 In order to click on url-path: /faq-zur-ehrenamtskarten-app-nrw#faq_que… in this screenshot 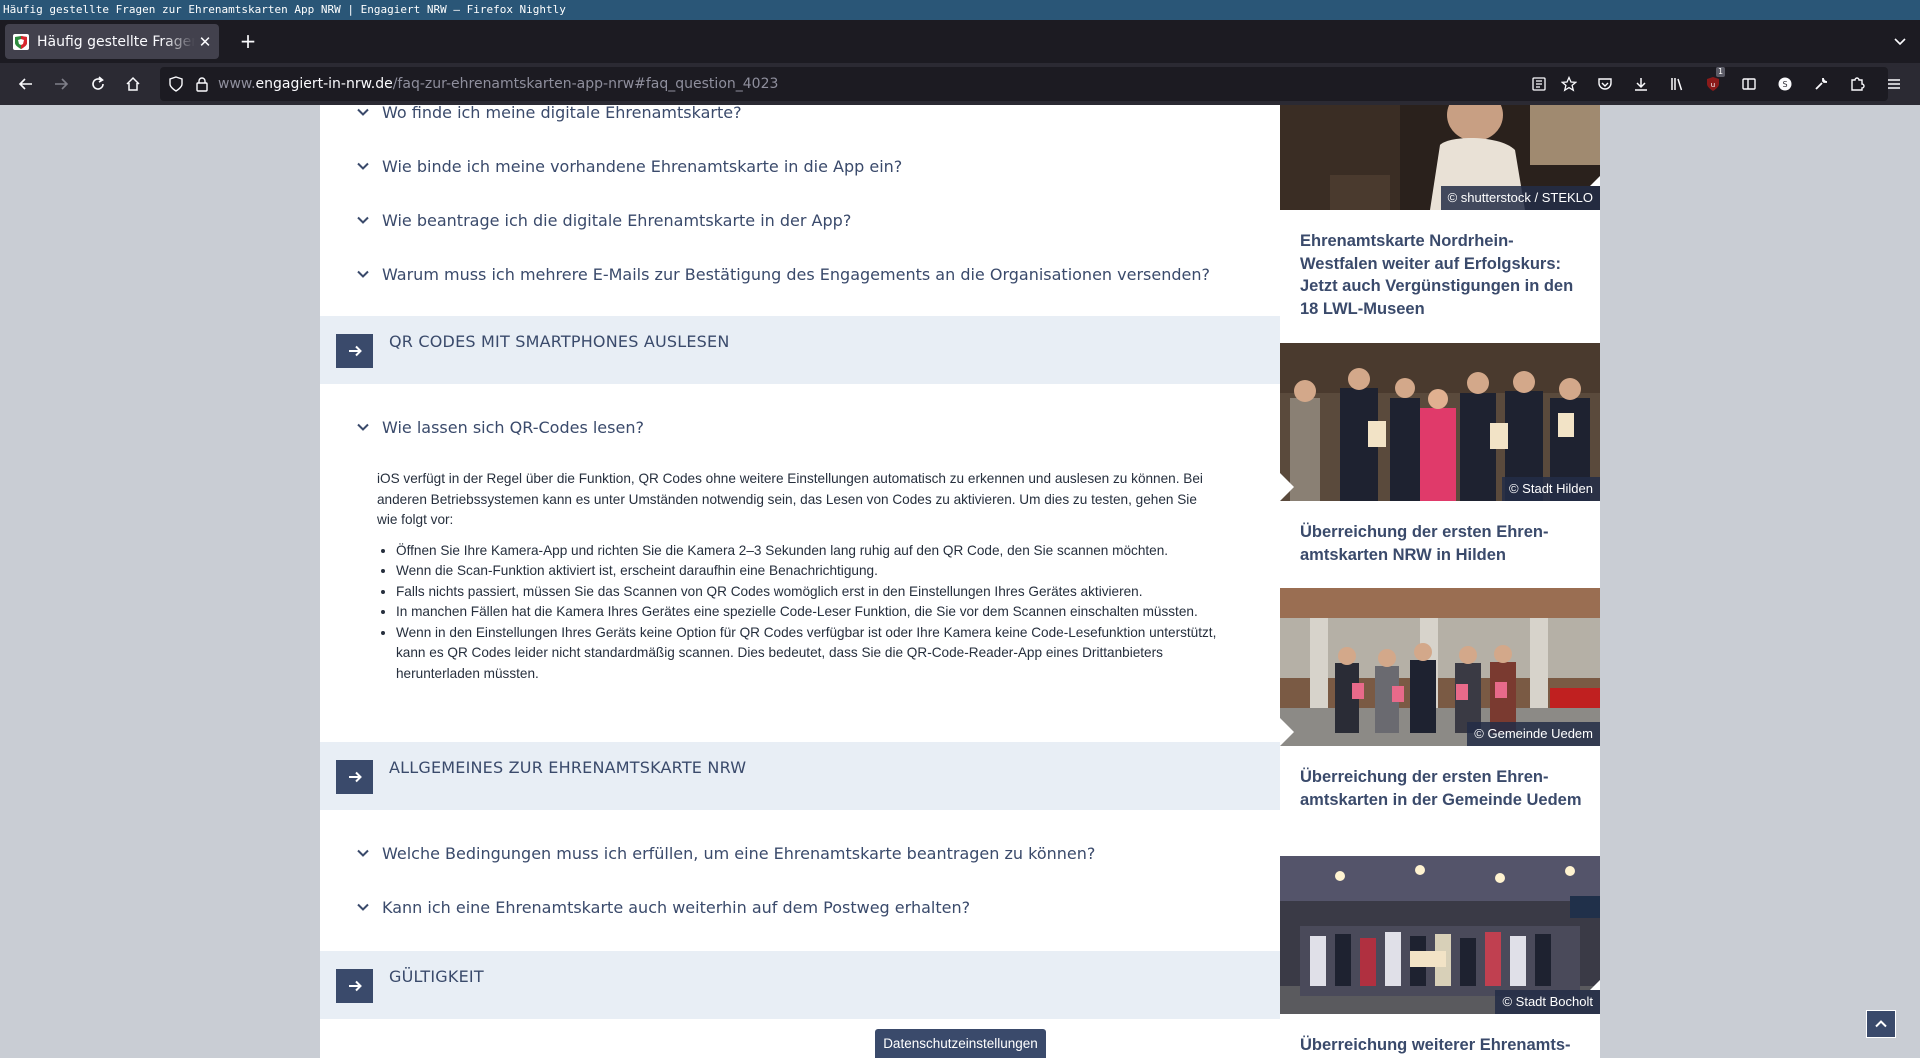, I will do `click(585, 84)`.